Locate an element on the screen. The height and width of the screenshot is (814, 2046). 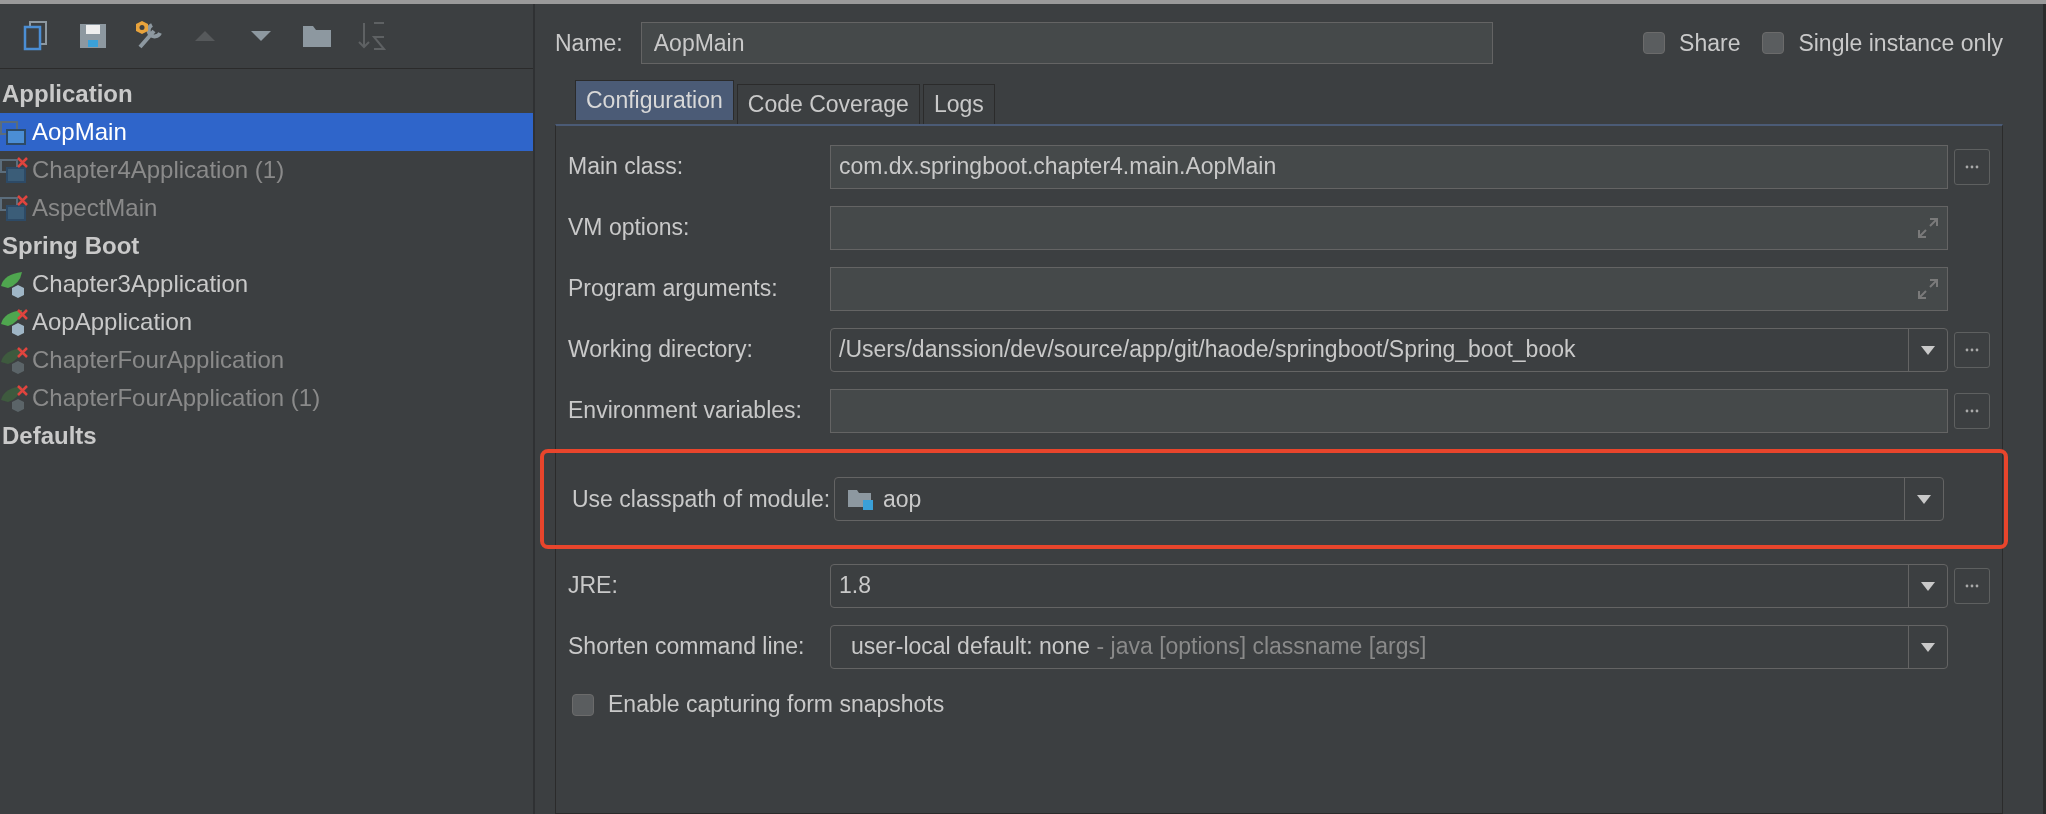
dropdown: 1.8 is located at coordinates (1389, 585).